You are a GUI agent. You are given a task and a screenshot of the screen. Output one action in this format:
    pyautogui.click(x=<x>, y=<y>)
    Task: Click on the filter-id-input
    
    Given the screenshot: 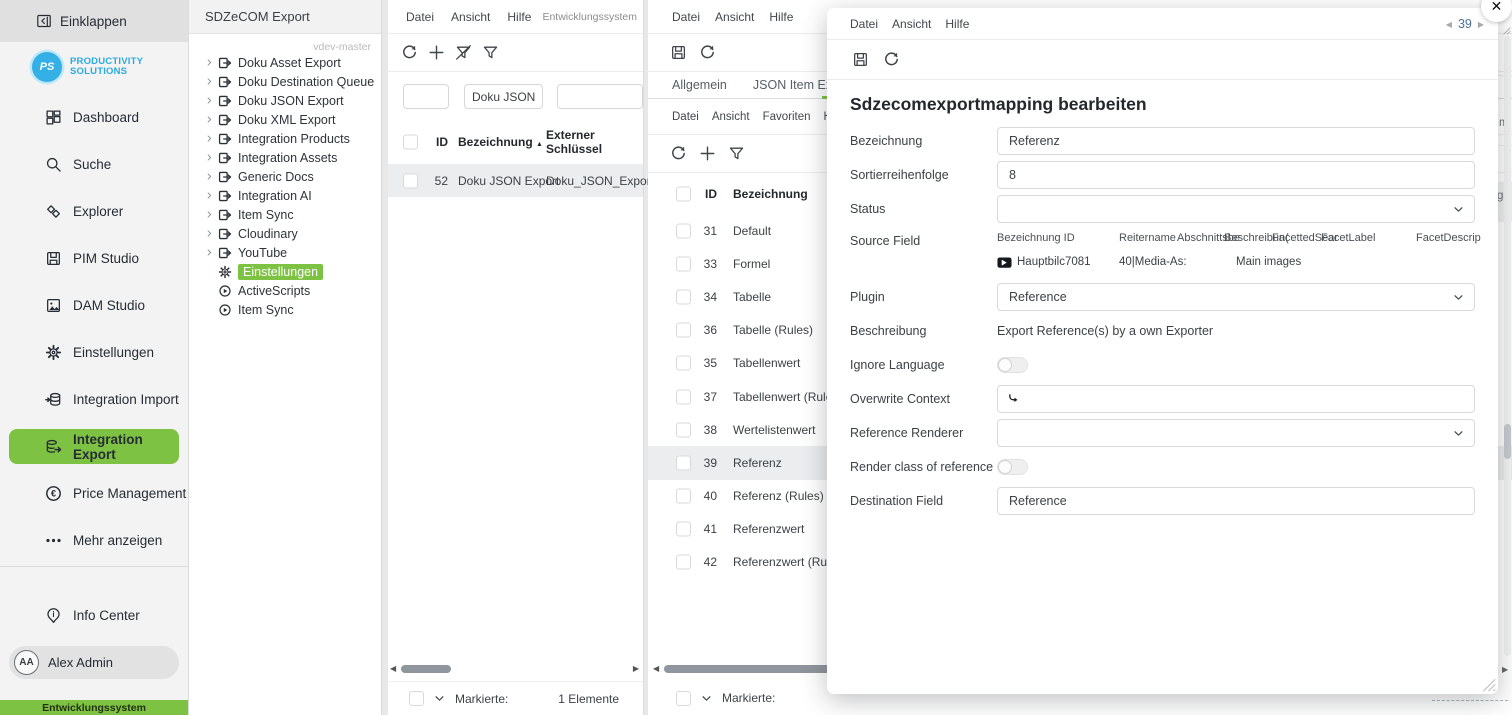 What is the action you would take?
    pyautogui.click(x=426, y=96)
    